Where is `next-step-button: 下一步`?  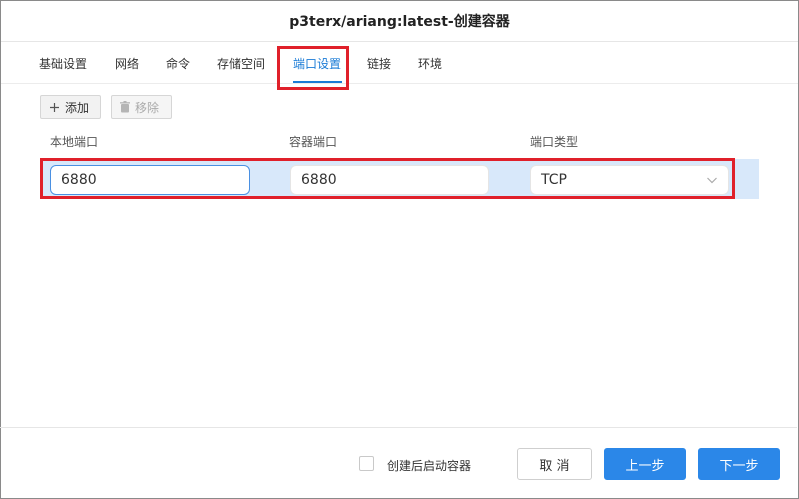 next-step-button: 下一步 is located at coordinates (739, 464).